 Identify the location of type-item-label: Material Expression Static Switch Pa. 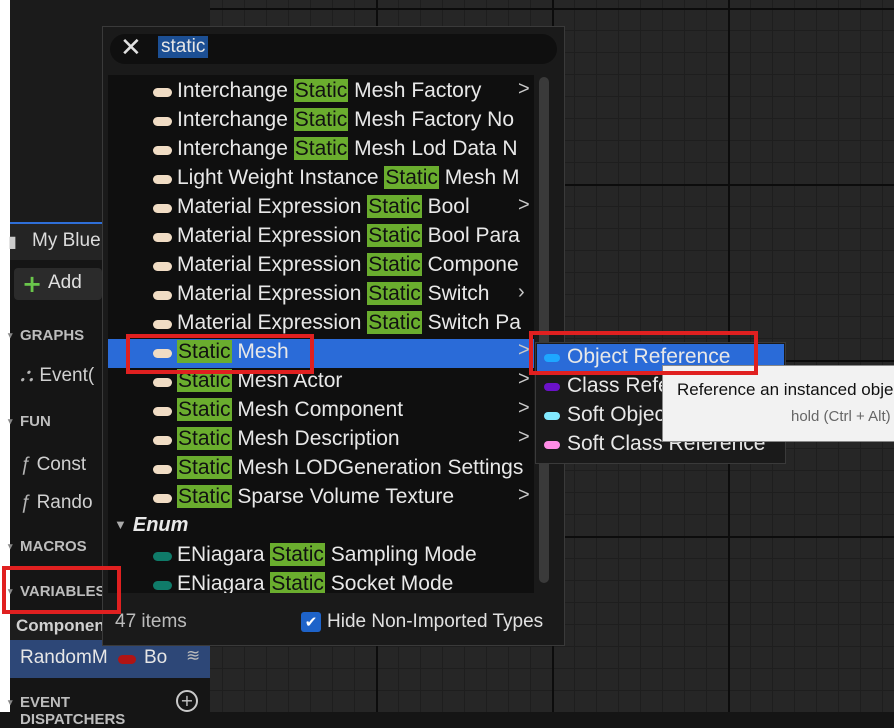
(349, 322).